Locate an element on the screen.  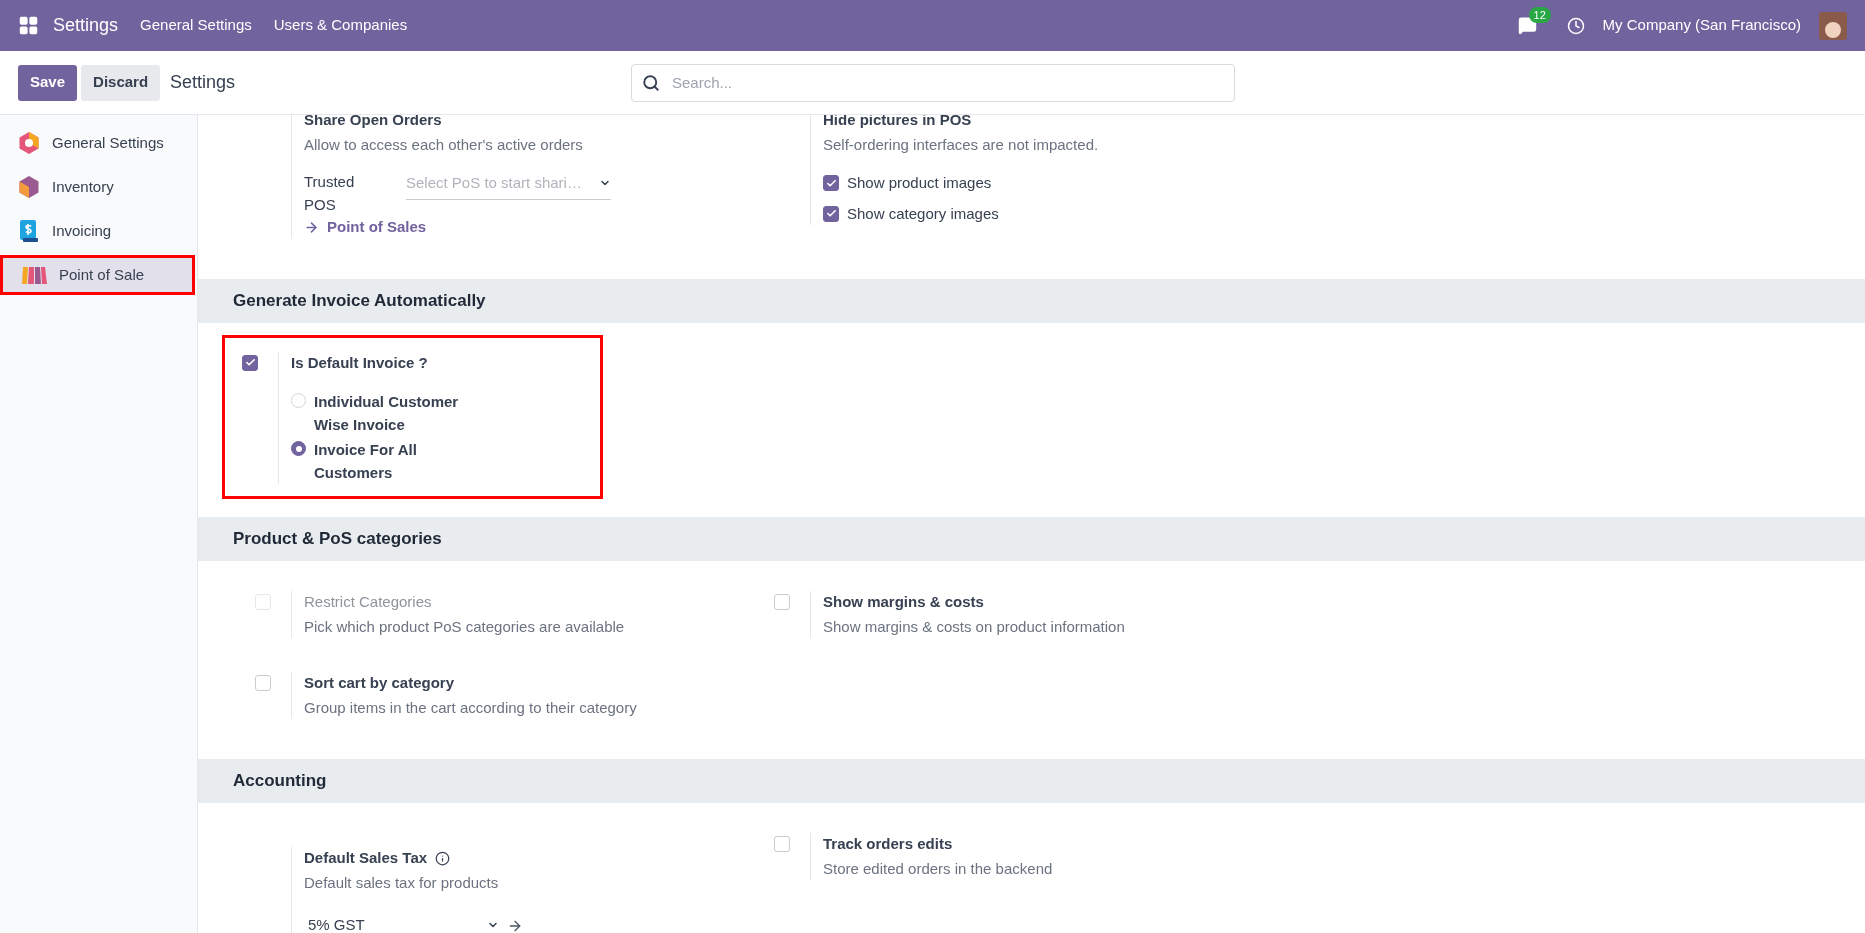
setting-description: Group items in the cart according to their category is located at coordinates (470, 707).